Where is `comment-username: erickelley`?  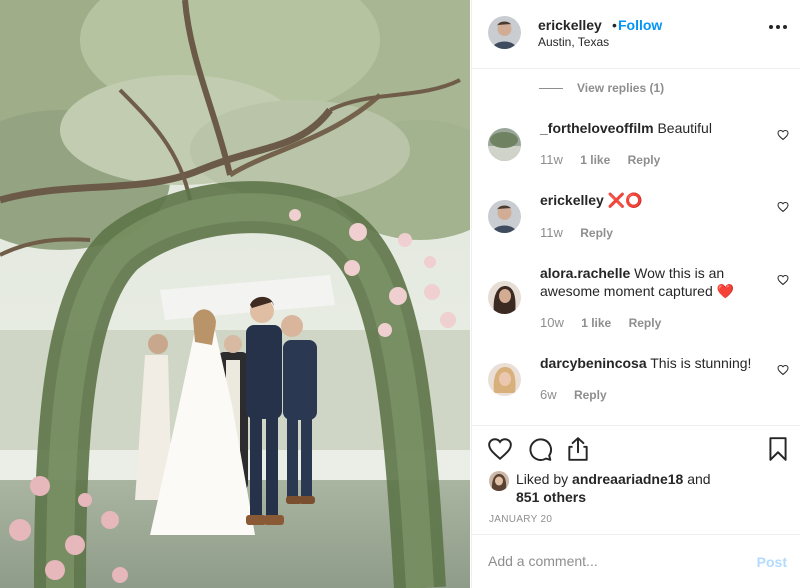
comment-username: erickelley is located at coordinates (572, 200).